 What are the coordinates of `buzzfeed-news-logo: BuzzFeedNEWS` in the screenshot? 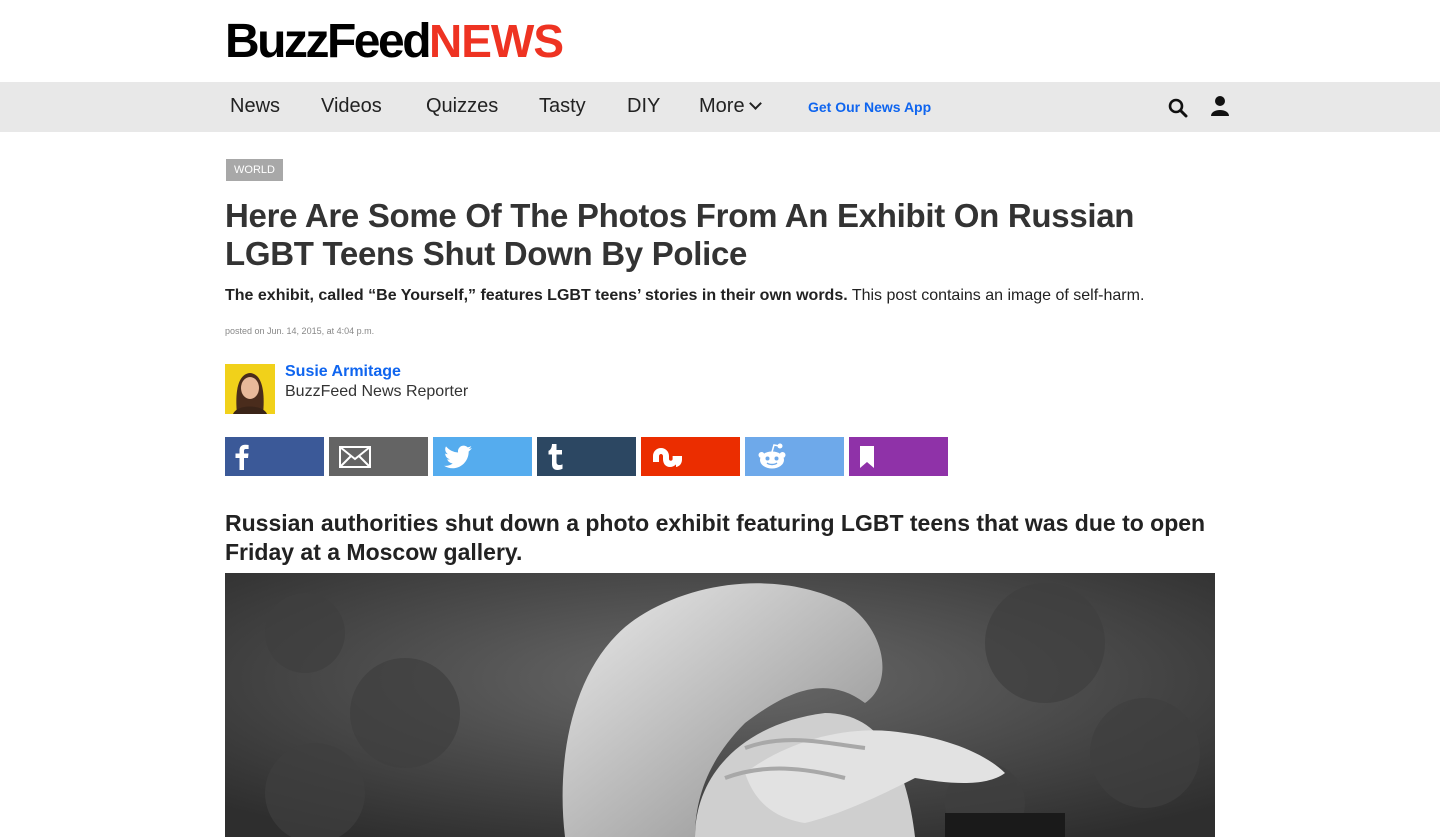 It's located at (394, 41).